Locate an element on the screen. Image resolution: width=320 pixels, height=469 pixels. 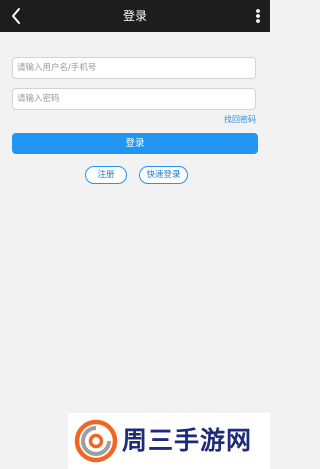
watermark-text: 周三手游网 is located at coordinates (187, 440).